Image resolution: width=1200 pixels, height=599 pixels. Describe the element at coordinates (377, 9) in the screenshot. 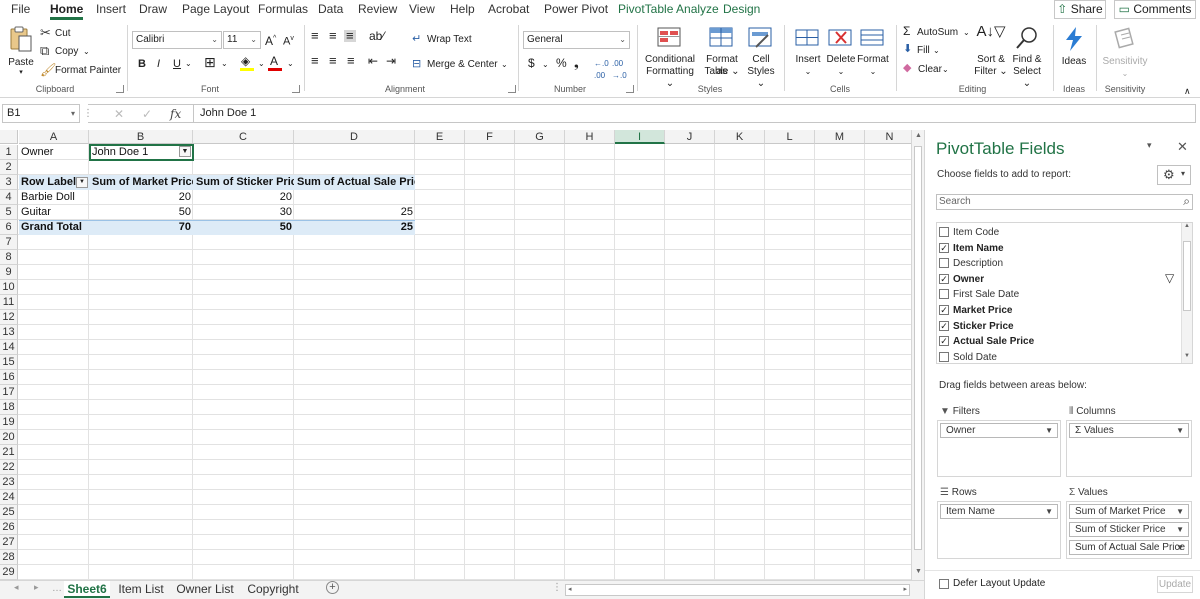

I see `tab-review: Review` at that location.